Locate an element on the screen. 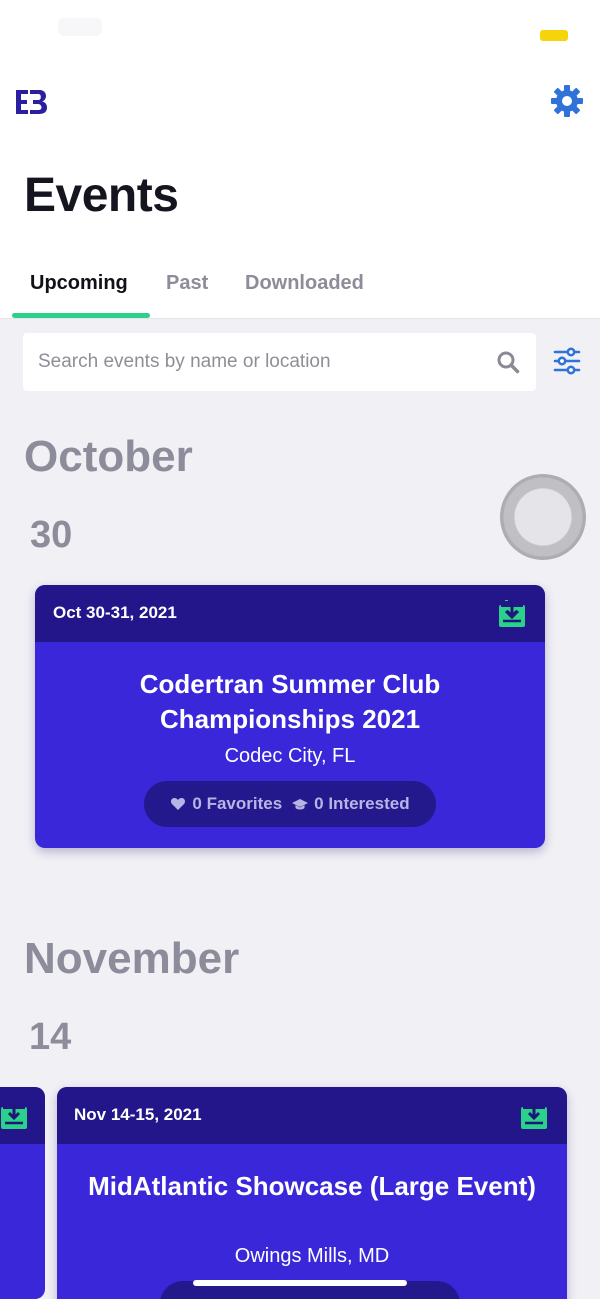  graduation-cap-icon is located at coordinates (300, 804).